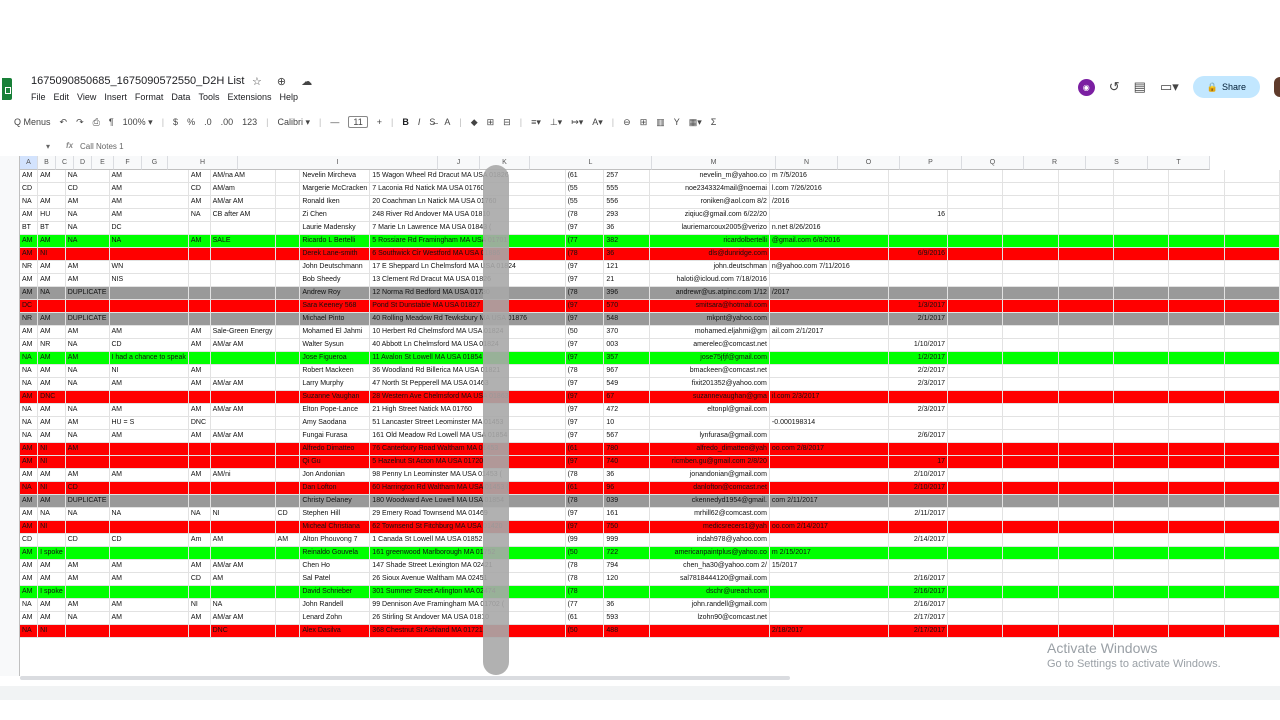  Describe the element at coordinates (467, 254) in the screenshot. I see `cell: 6 Southwick Cir Westford MA USA 01886` at that location.